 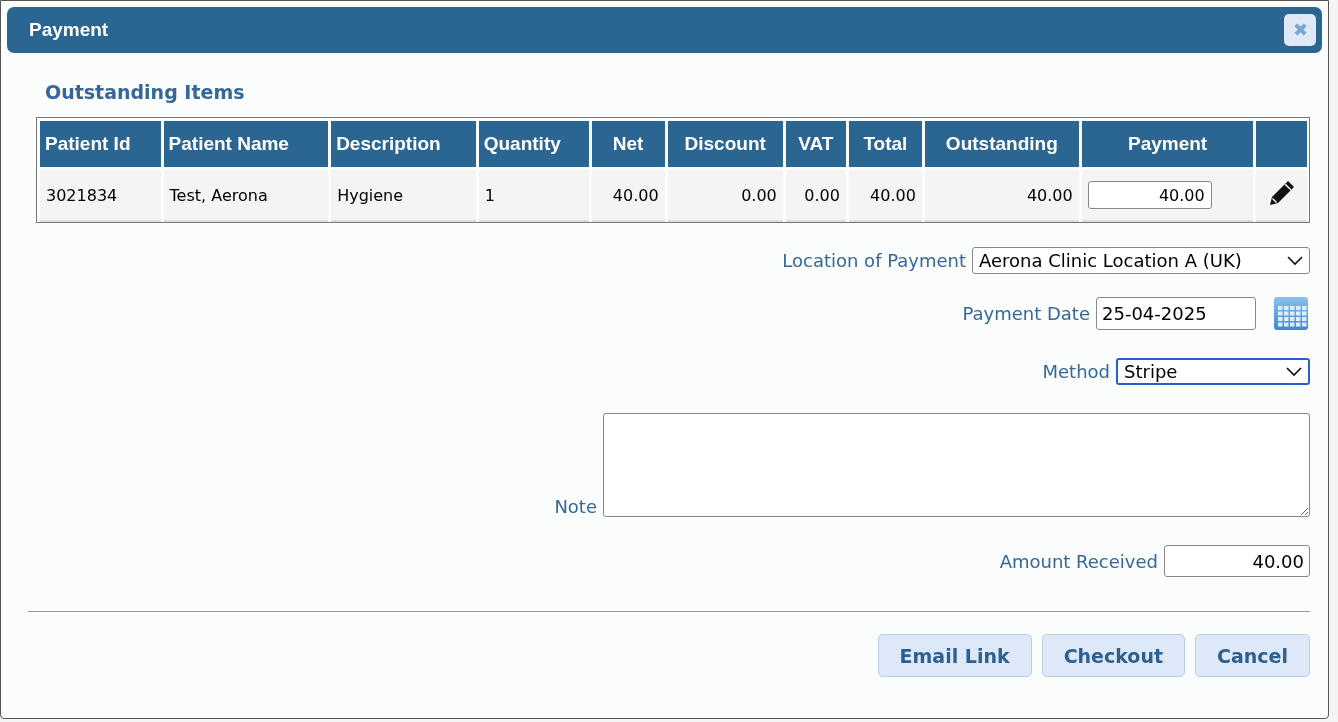 What do you see at coordinates (1291, 313) in the screenshot?
I see `calendar-icon` at bounding box center [1291, 313].